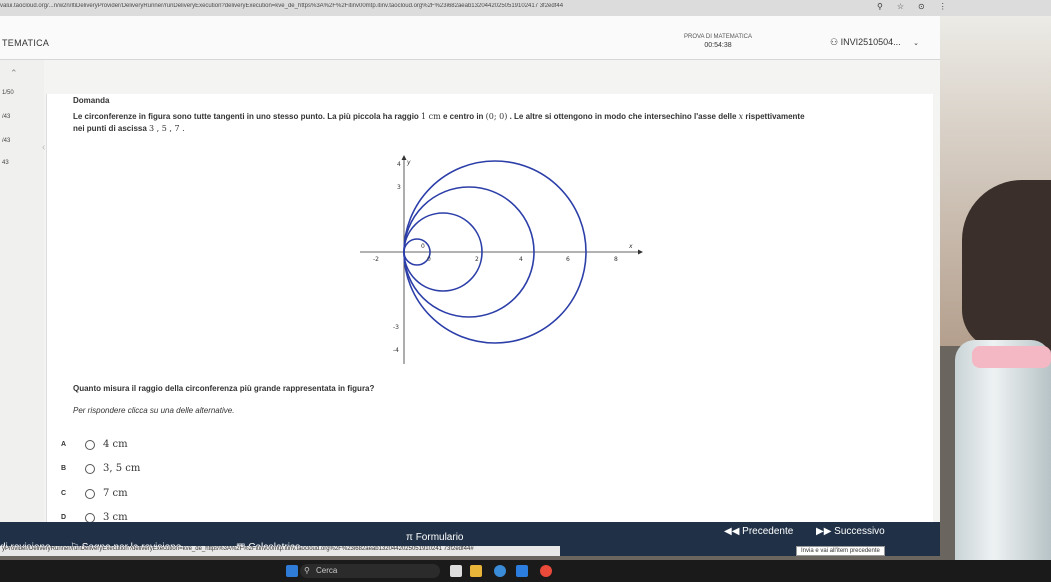 Image resolution: width=1051 pixels, height=582 pixels. What do you see at coordinates (115, 444) in the screenshot?
I see `option-value: 4 cm` at bounding box center [115, 444].